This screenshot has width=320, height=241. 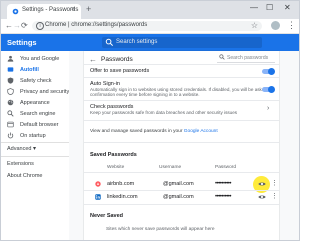 I want to click on tab-title: Settings - Passwords, so click(x=50, y=10).